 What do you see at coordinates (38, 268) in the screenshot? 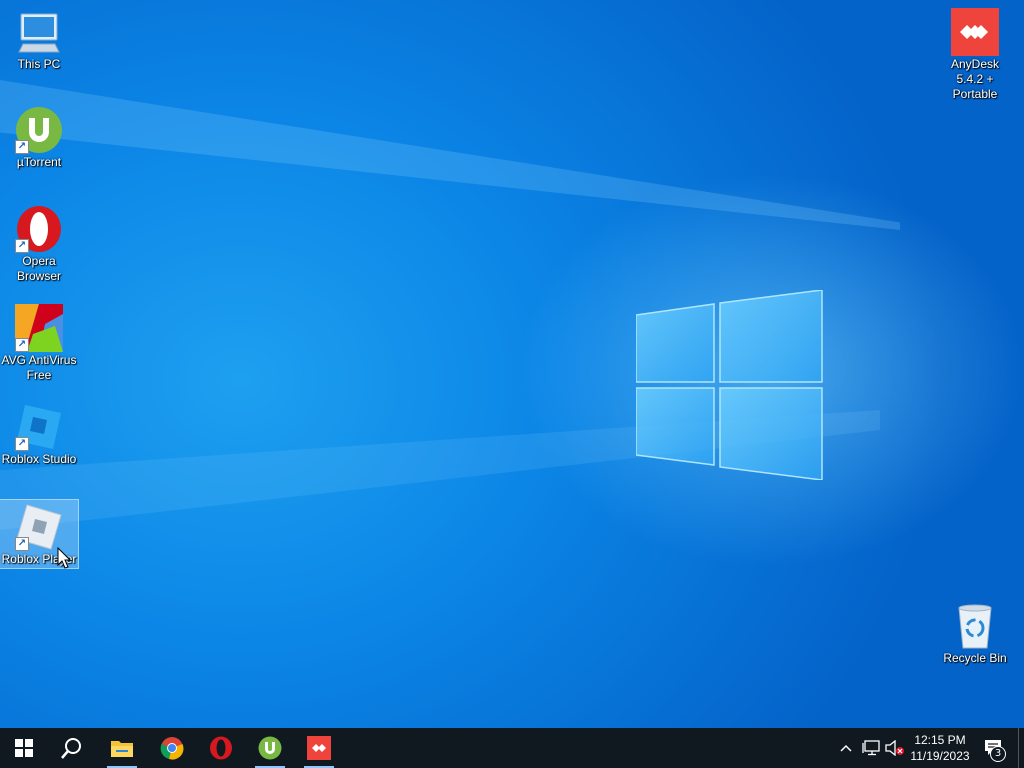
I see `desktop-icon-label: Opera Browser` at bounding box center [38, 268].